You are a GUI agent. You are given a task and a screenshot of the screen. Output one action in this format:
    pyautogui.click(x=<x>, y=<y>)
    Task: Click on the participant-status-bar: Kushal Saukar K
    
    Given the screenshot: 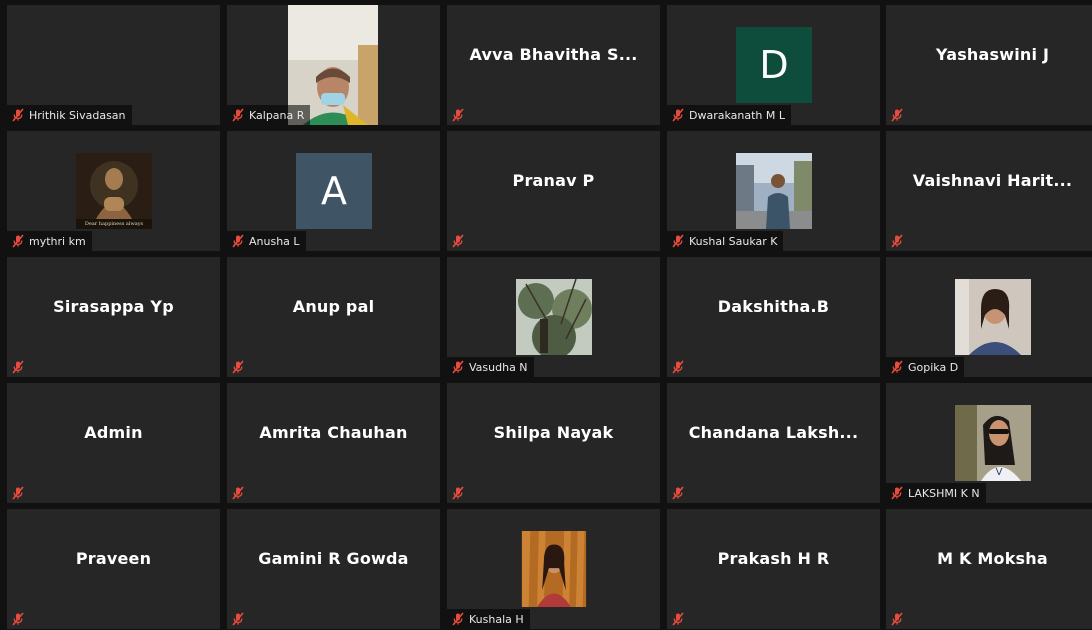 What is the action you would take?
    pyautogui.click(x=725, y=241)
    